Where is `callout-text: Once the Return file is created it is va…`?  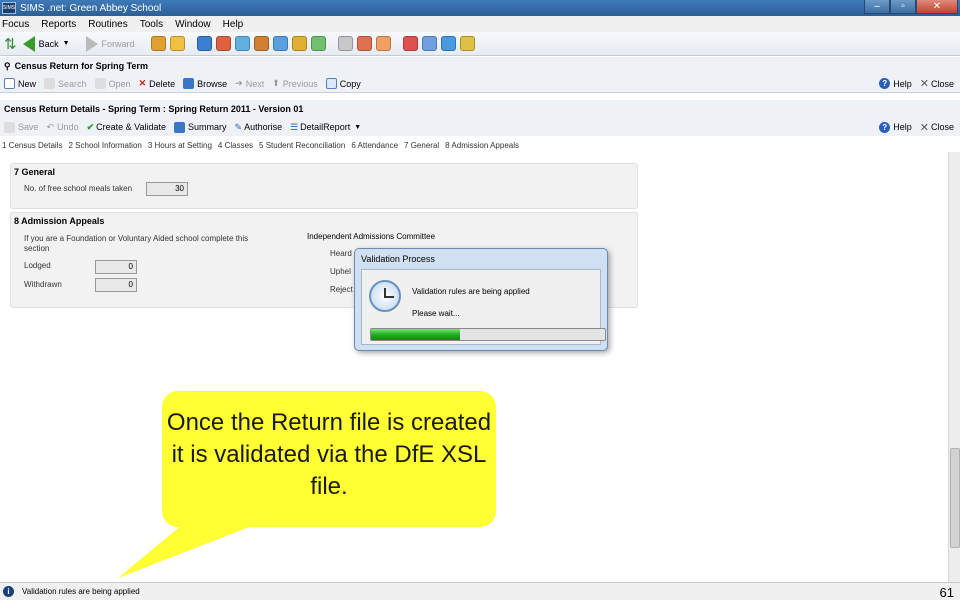 callout-text: Once the Return file is created it is va… is located at coordinates (329, 454).